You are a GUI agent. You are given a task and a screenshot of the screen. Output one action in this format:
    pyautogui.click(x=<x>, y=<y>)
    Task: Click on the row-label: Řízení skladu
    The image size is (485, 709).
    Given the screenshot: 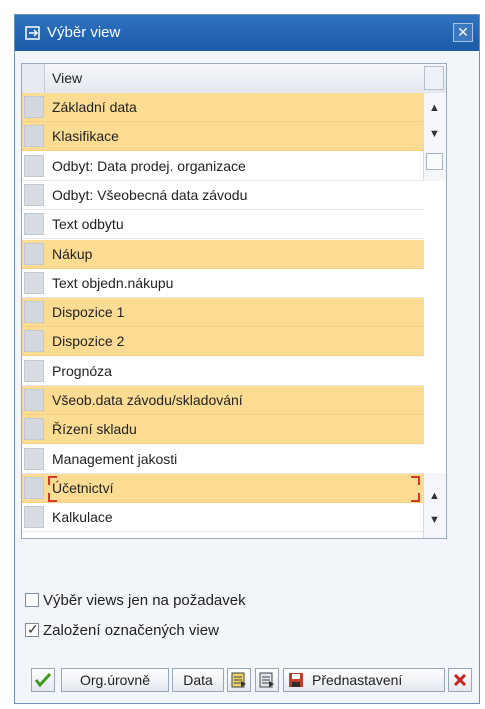 What is the action you would take?
    pyautogui.click(x=94, y=429)
    